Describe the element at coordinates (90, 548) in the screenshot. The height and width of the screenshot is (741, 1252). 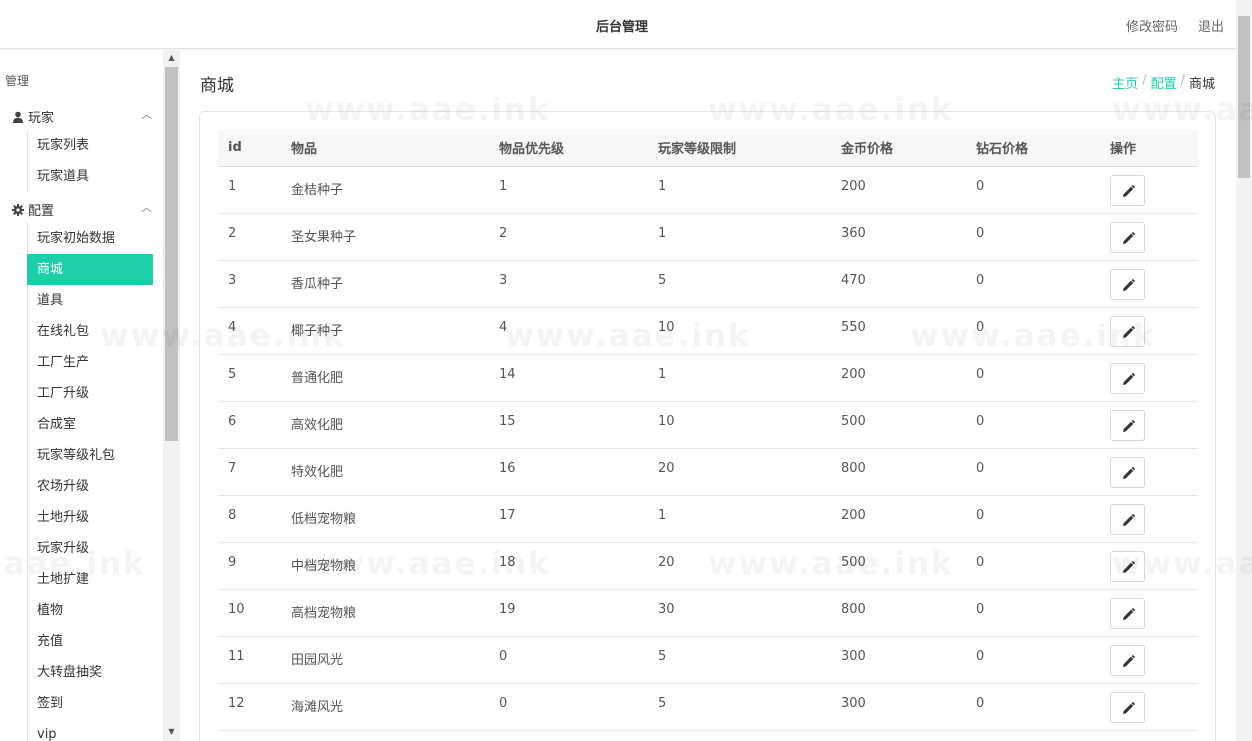
I see `sidebar-item-player-upgrade: 玩家升级` at that location.